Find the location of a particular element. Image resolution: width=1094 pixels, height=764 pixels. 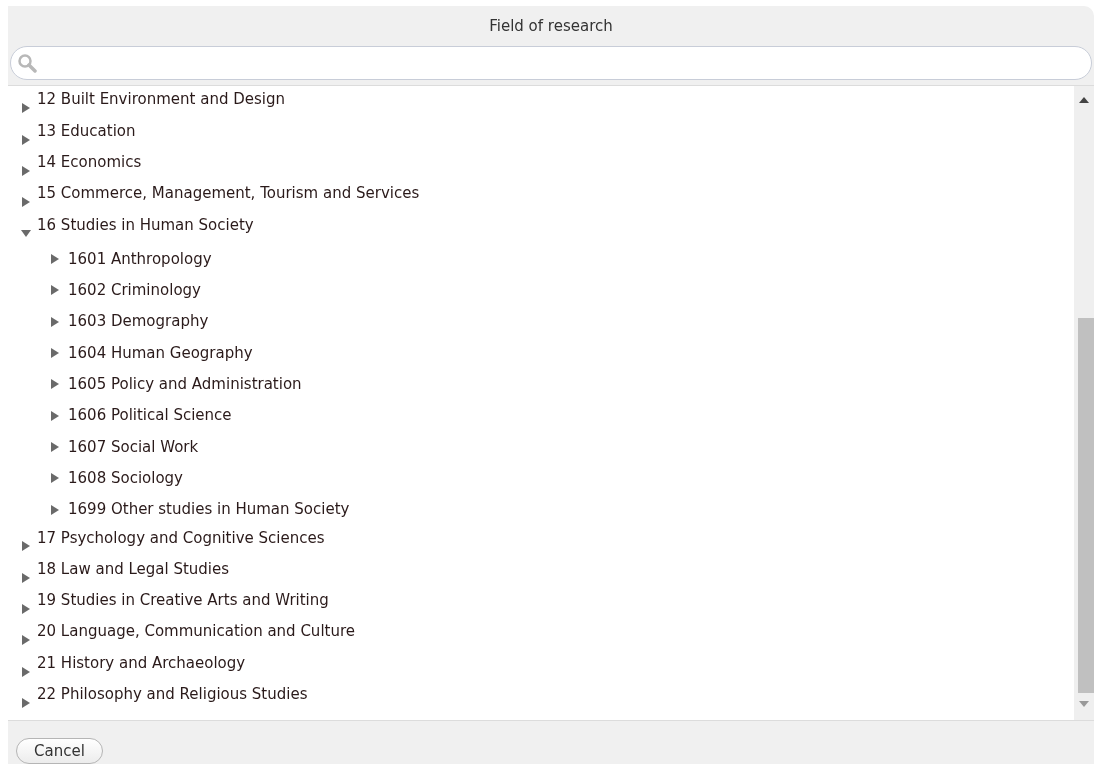

tree-item: 15 Commerce, Management, Tourism and Services is located at coordinates (228, 193).